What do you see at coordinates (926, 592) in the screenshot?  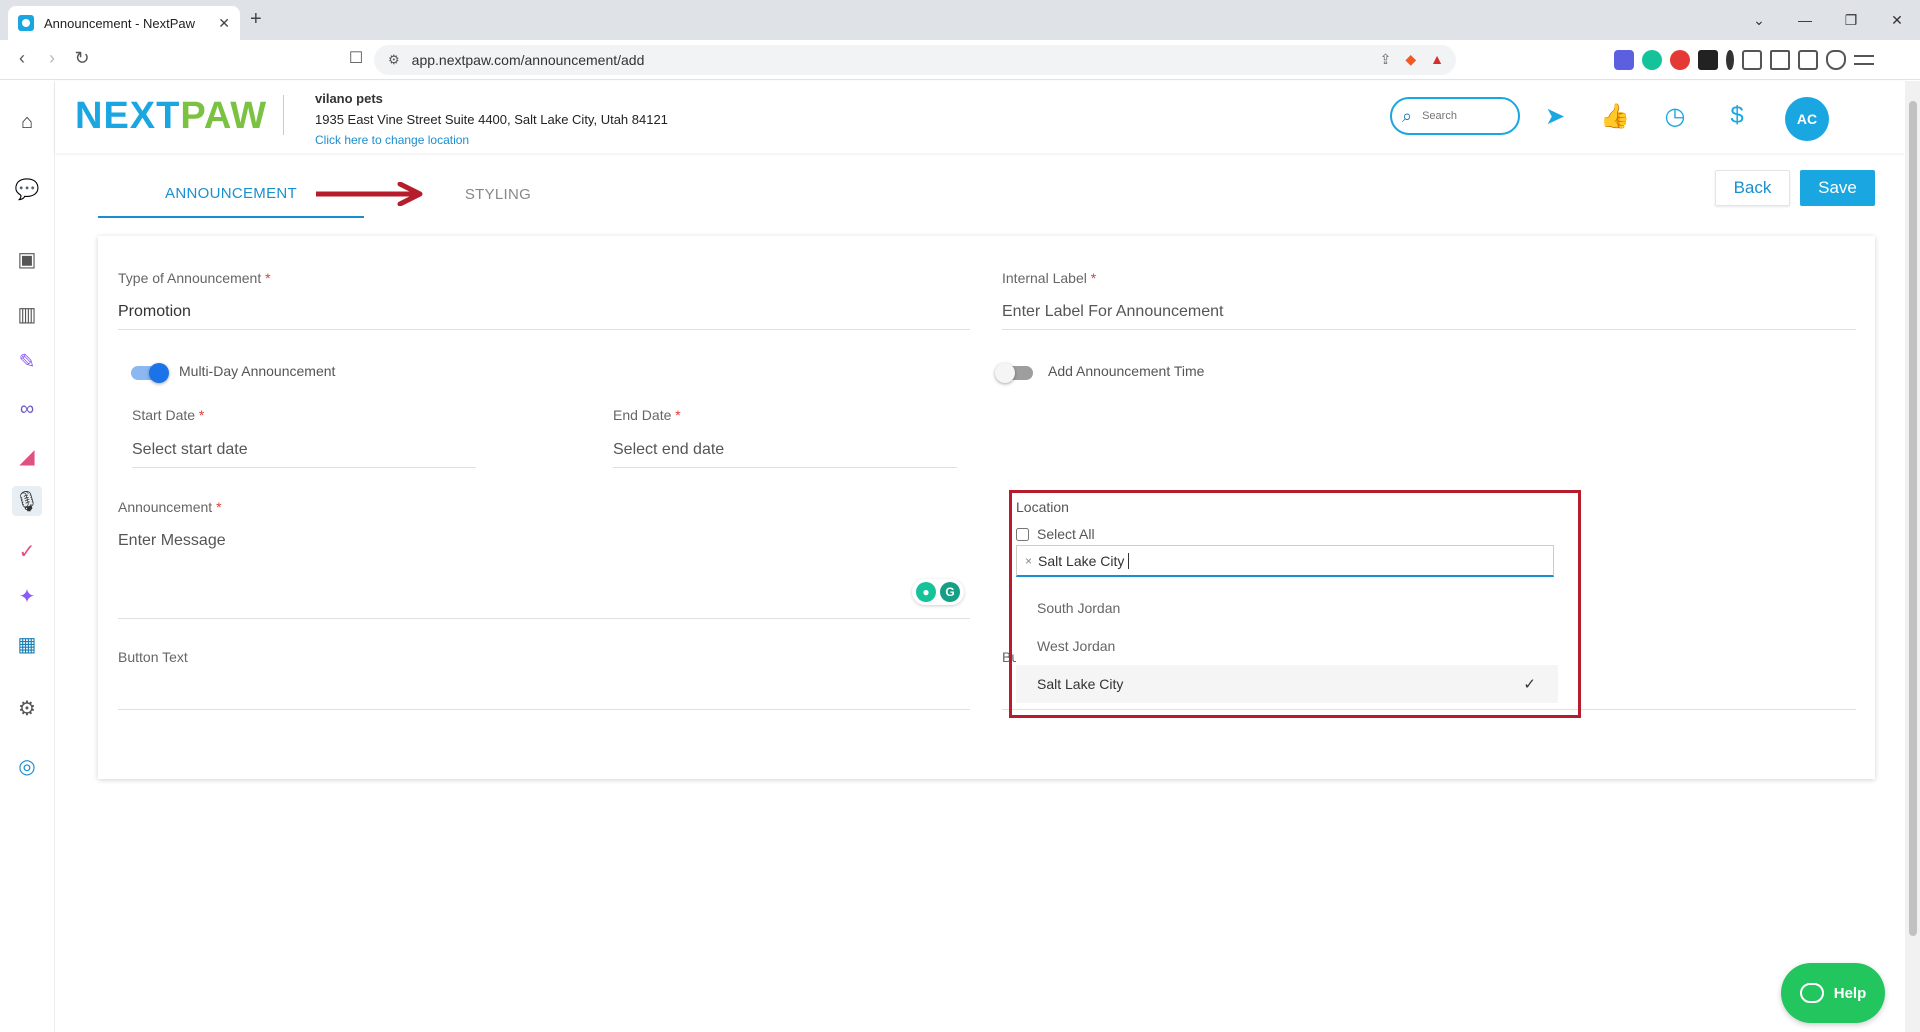 I see `grammarly-lightbulb-icon: ●` at bounding box center [926, 592].